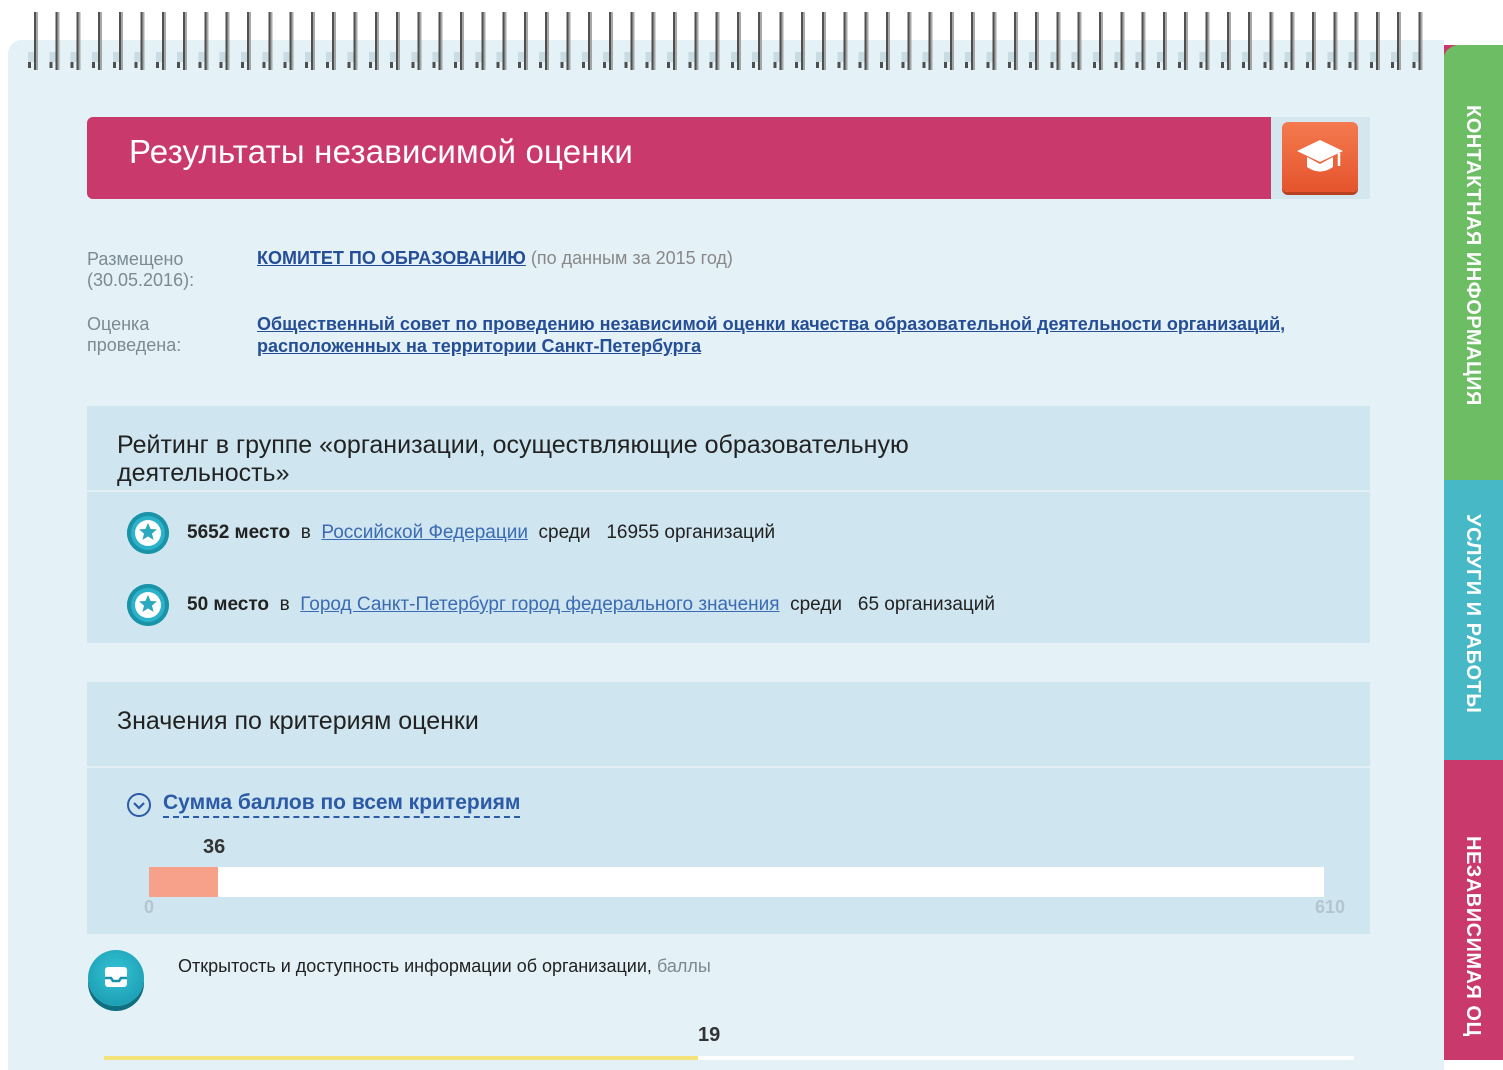 The height and width of the screenshot is (1070, 1503). I want to click on page-title: Результаты независимой оценки, so click(381, 151).